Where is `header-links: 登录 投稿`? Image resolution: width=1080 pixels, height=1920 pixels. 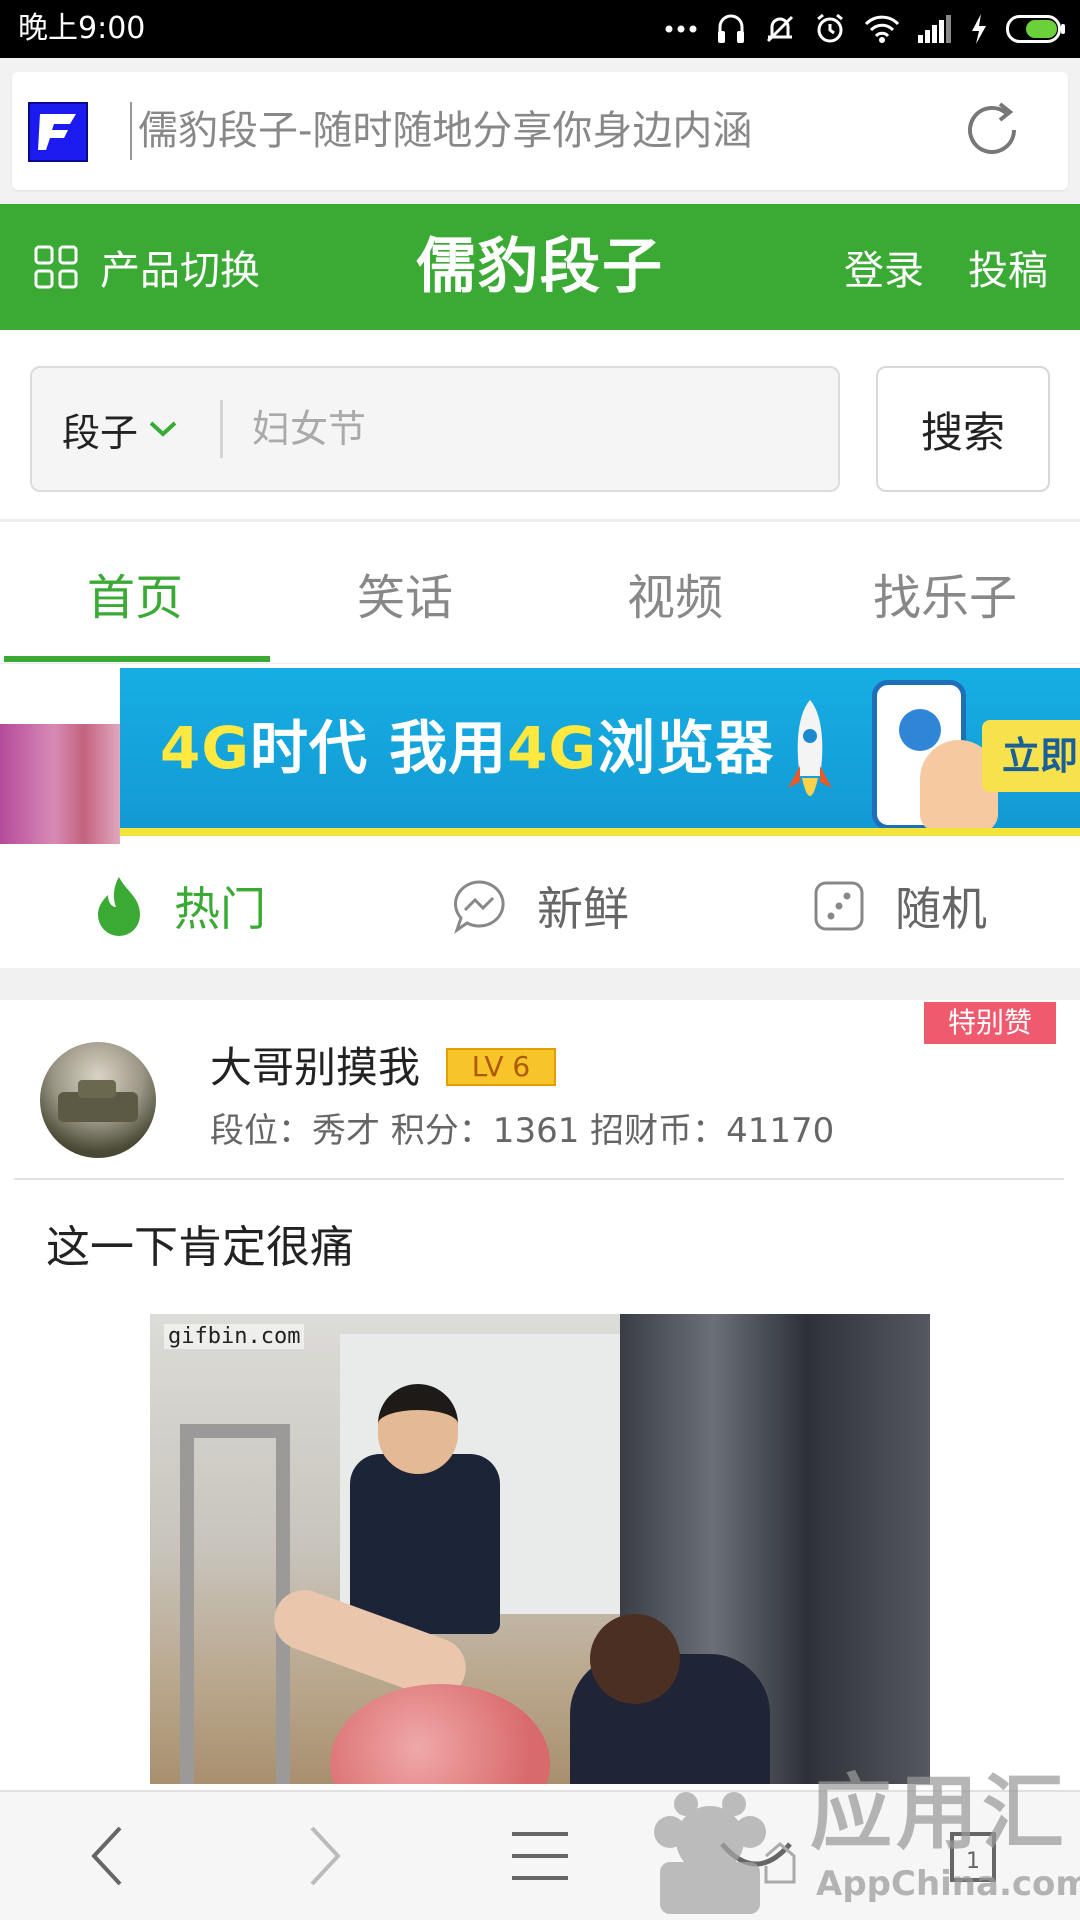 header-links: 登录 投稿 is located at coordinates (946, 267).